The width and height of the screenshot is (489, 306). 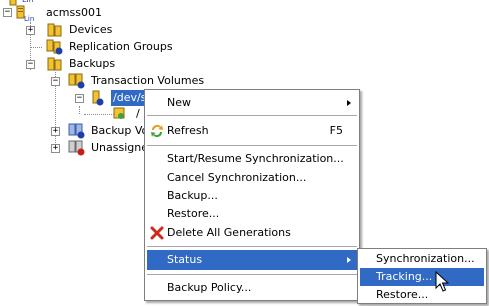 I want to click on backups-icon, so click(x=54, y=64).